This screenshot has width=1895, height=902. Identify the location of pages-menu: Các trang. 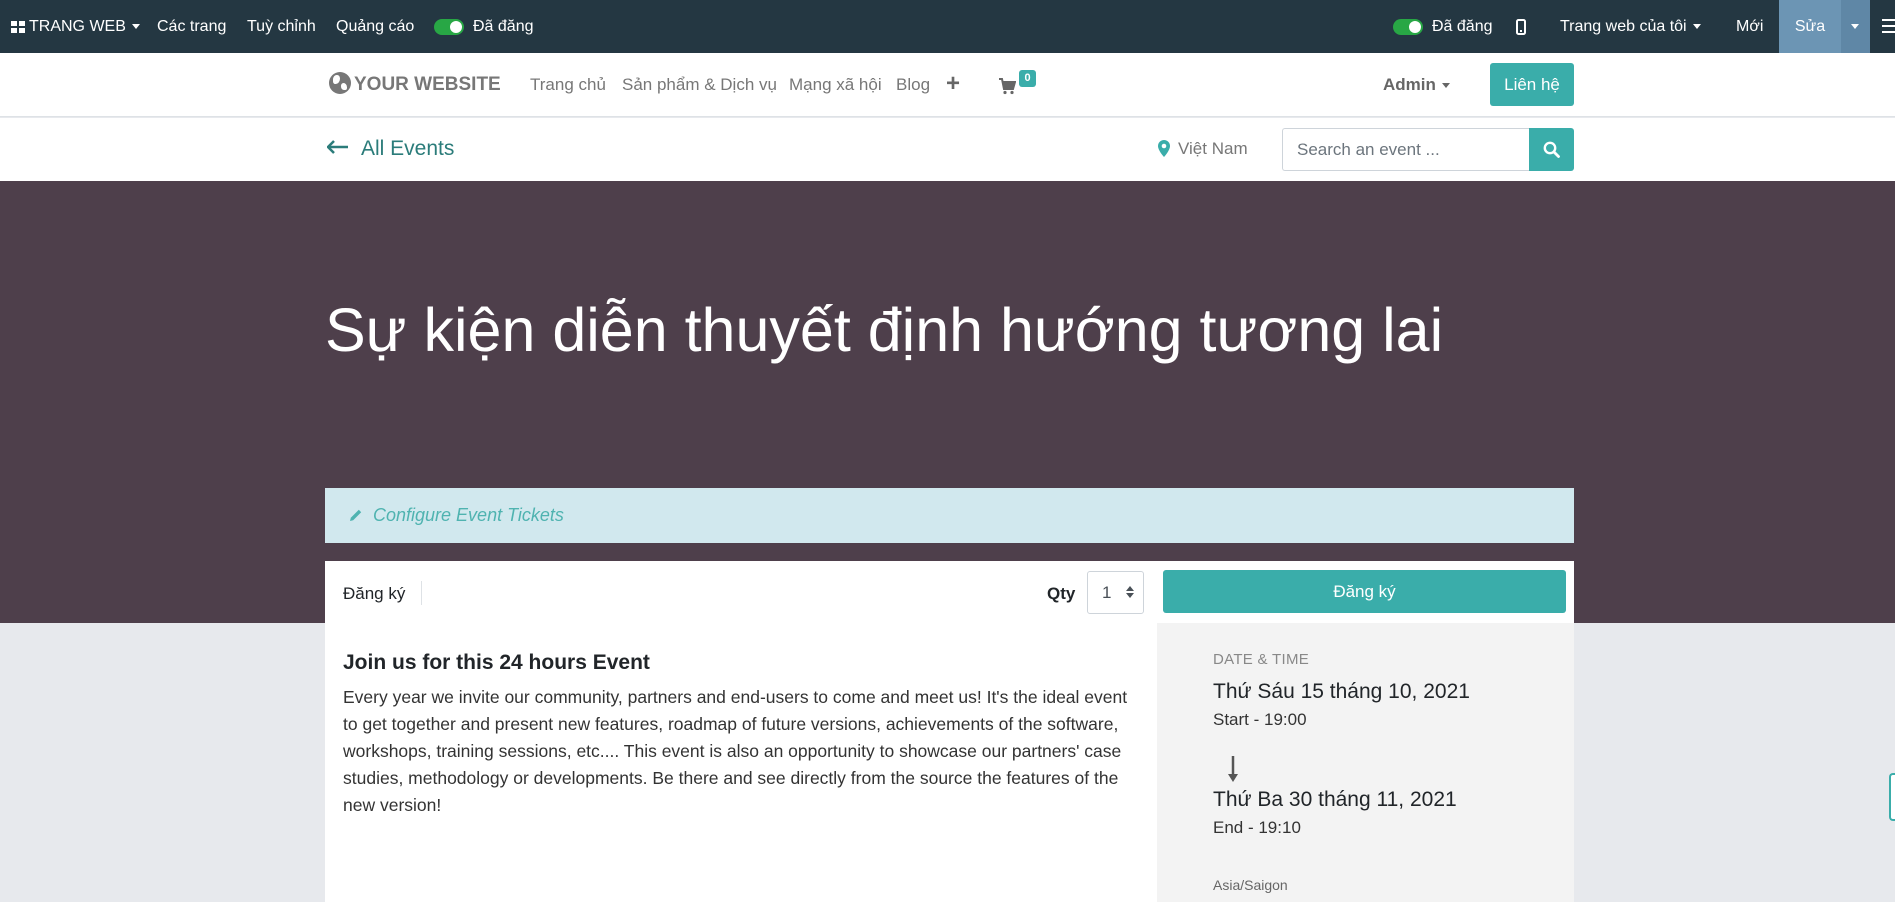
(191, 26).